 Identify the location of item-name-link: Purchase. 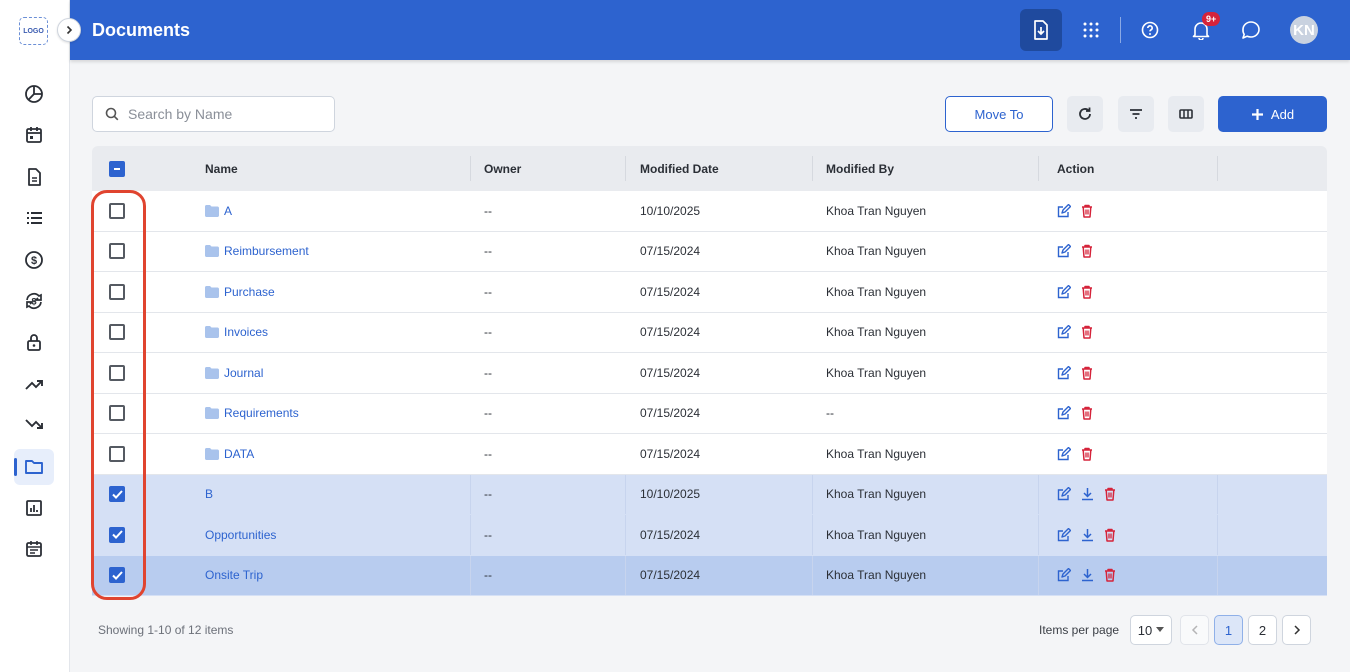
(249, 292).